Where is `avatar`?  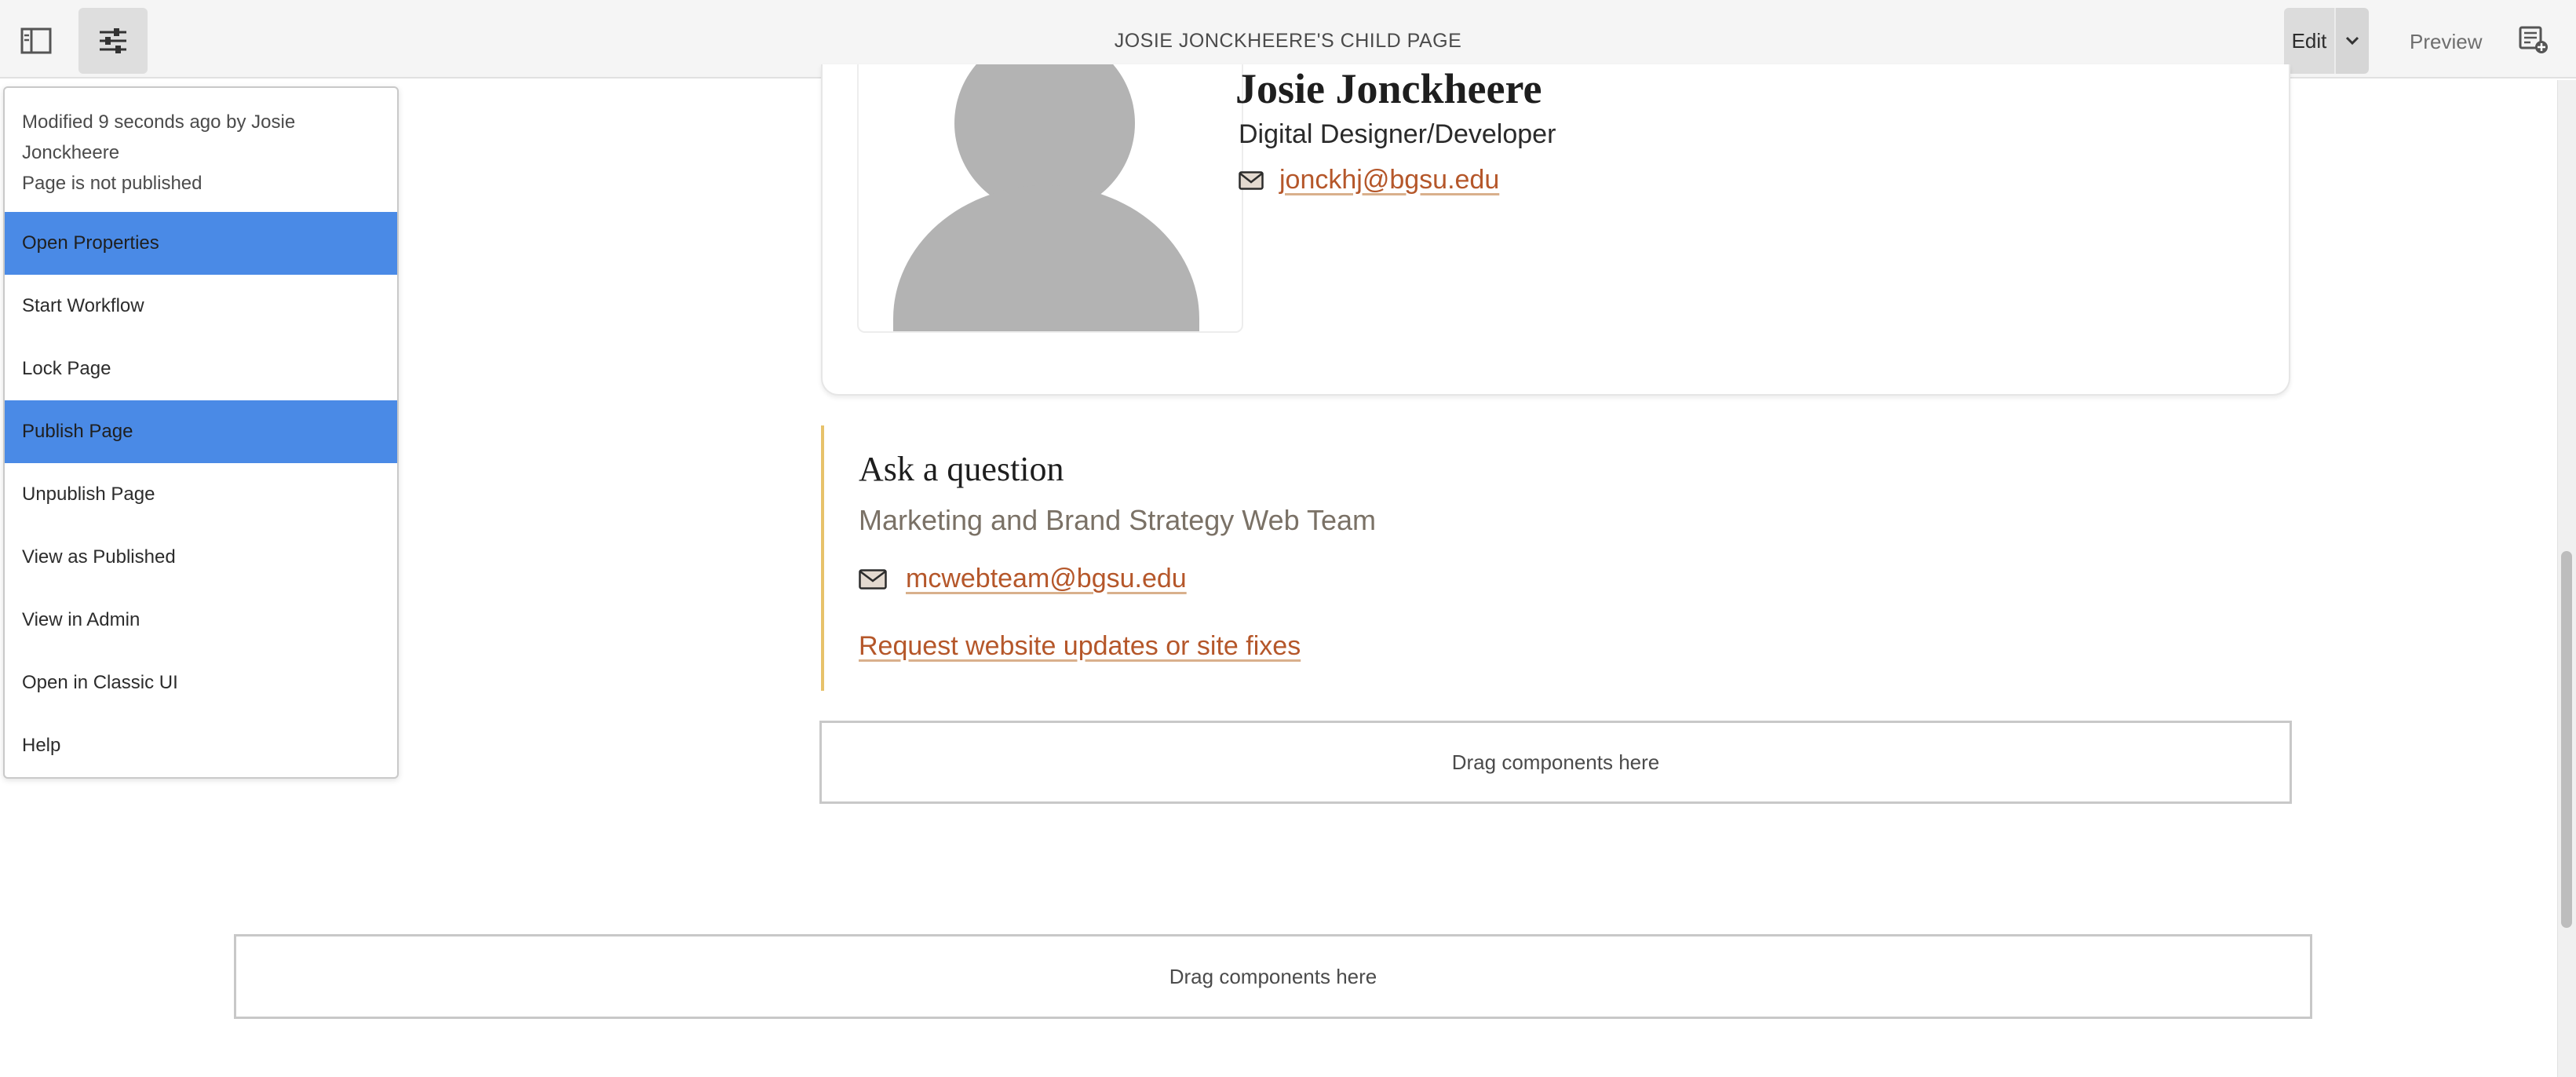
avatar is located at coordinates (1050, 198).